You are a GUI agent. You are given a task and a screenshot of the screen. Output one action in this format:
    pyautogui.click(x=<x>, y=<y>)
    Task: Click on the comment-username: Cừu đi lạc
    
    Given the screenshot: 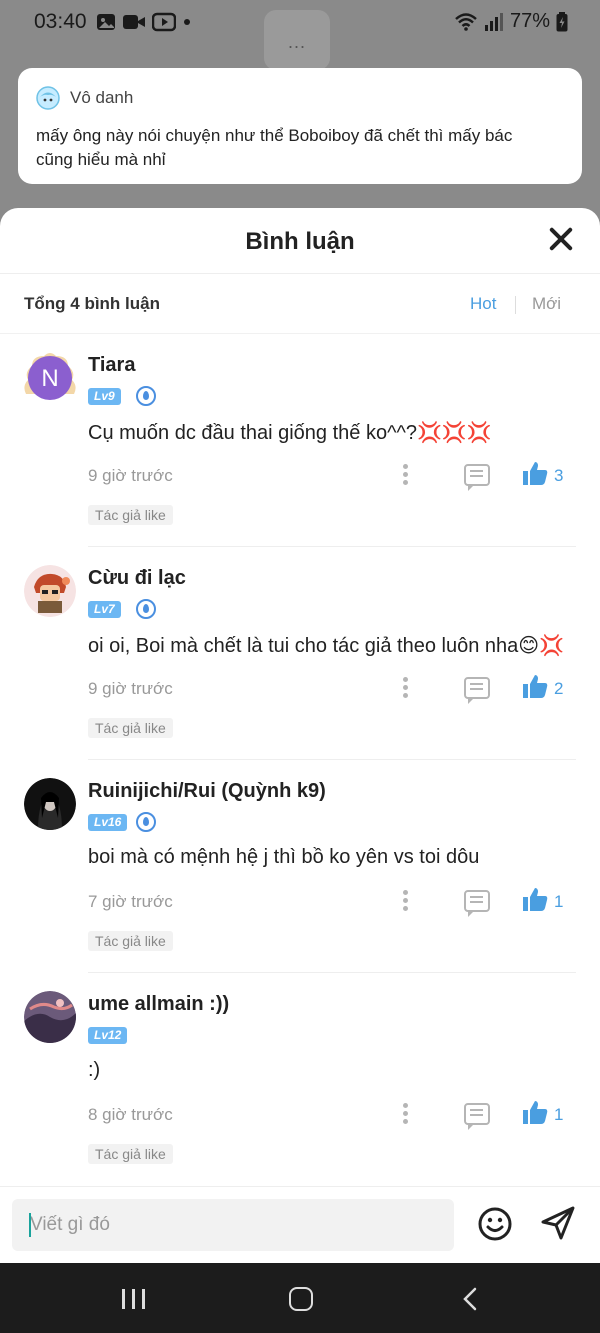 What is the action you would take?
    pyautogui.click(x=137, y=578)
    